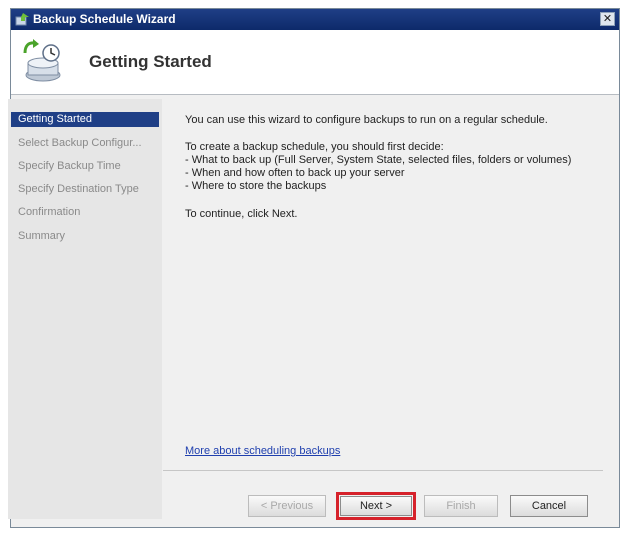 This screenshot has height=534, width=626. I want to click on nav-step-specify-destination-type: Specify Destination Type, so click(85, 189).